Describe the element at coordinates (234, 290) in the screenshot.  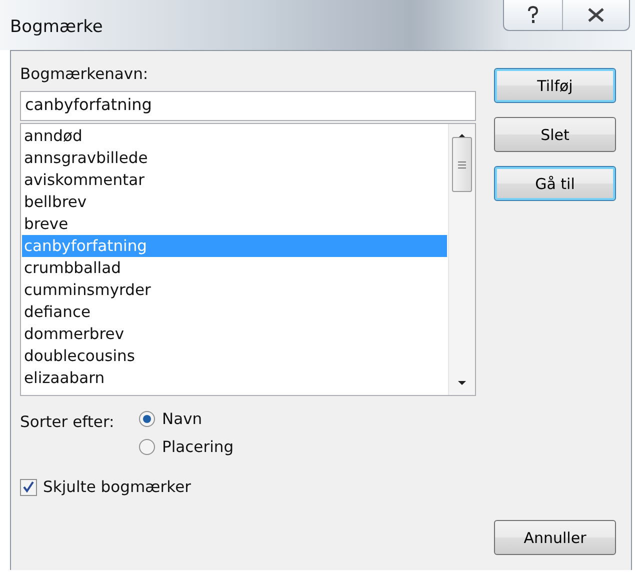
I see `bookmark-item: cumminsmyrder` at that location.